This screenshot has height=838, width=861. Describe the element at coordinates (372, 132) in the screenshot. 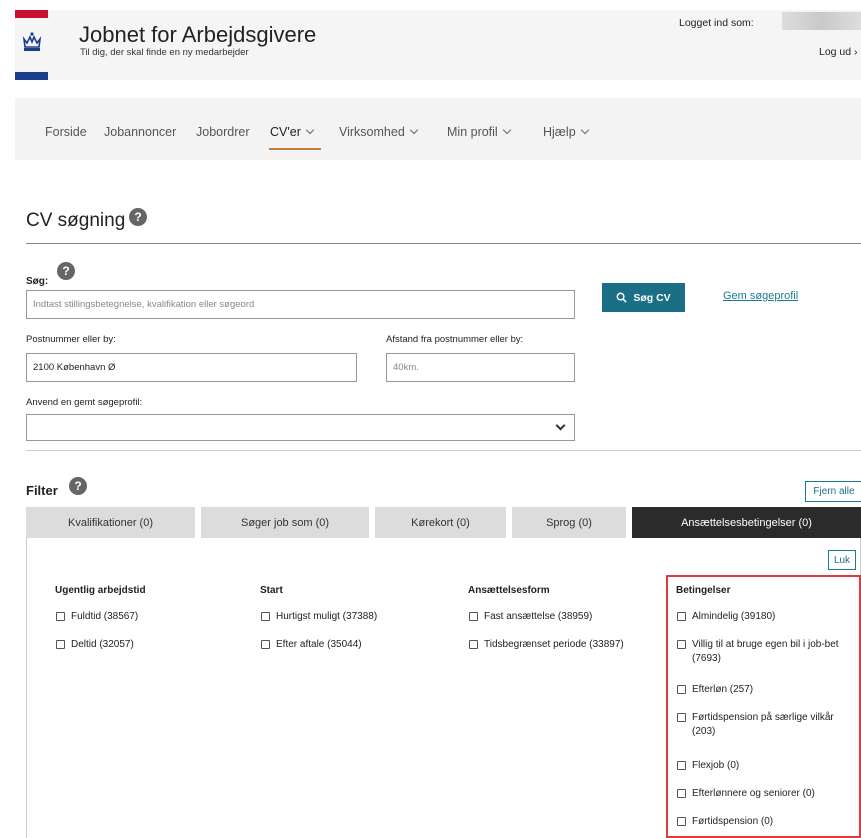

I see `nav-label: Virksomhed` at that location.